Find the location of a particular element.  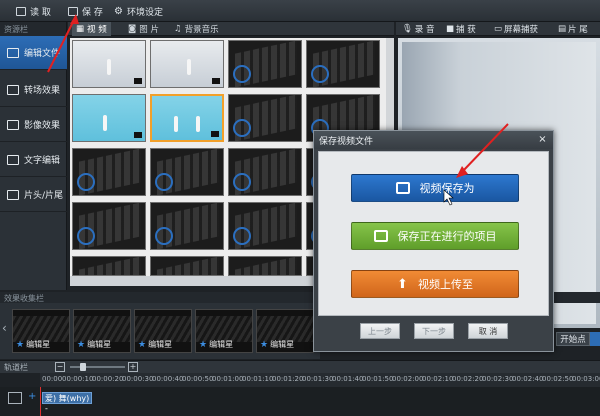

annotation-arrow-save is located at coordinates (61, 46).